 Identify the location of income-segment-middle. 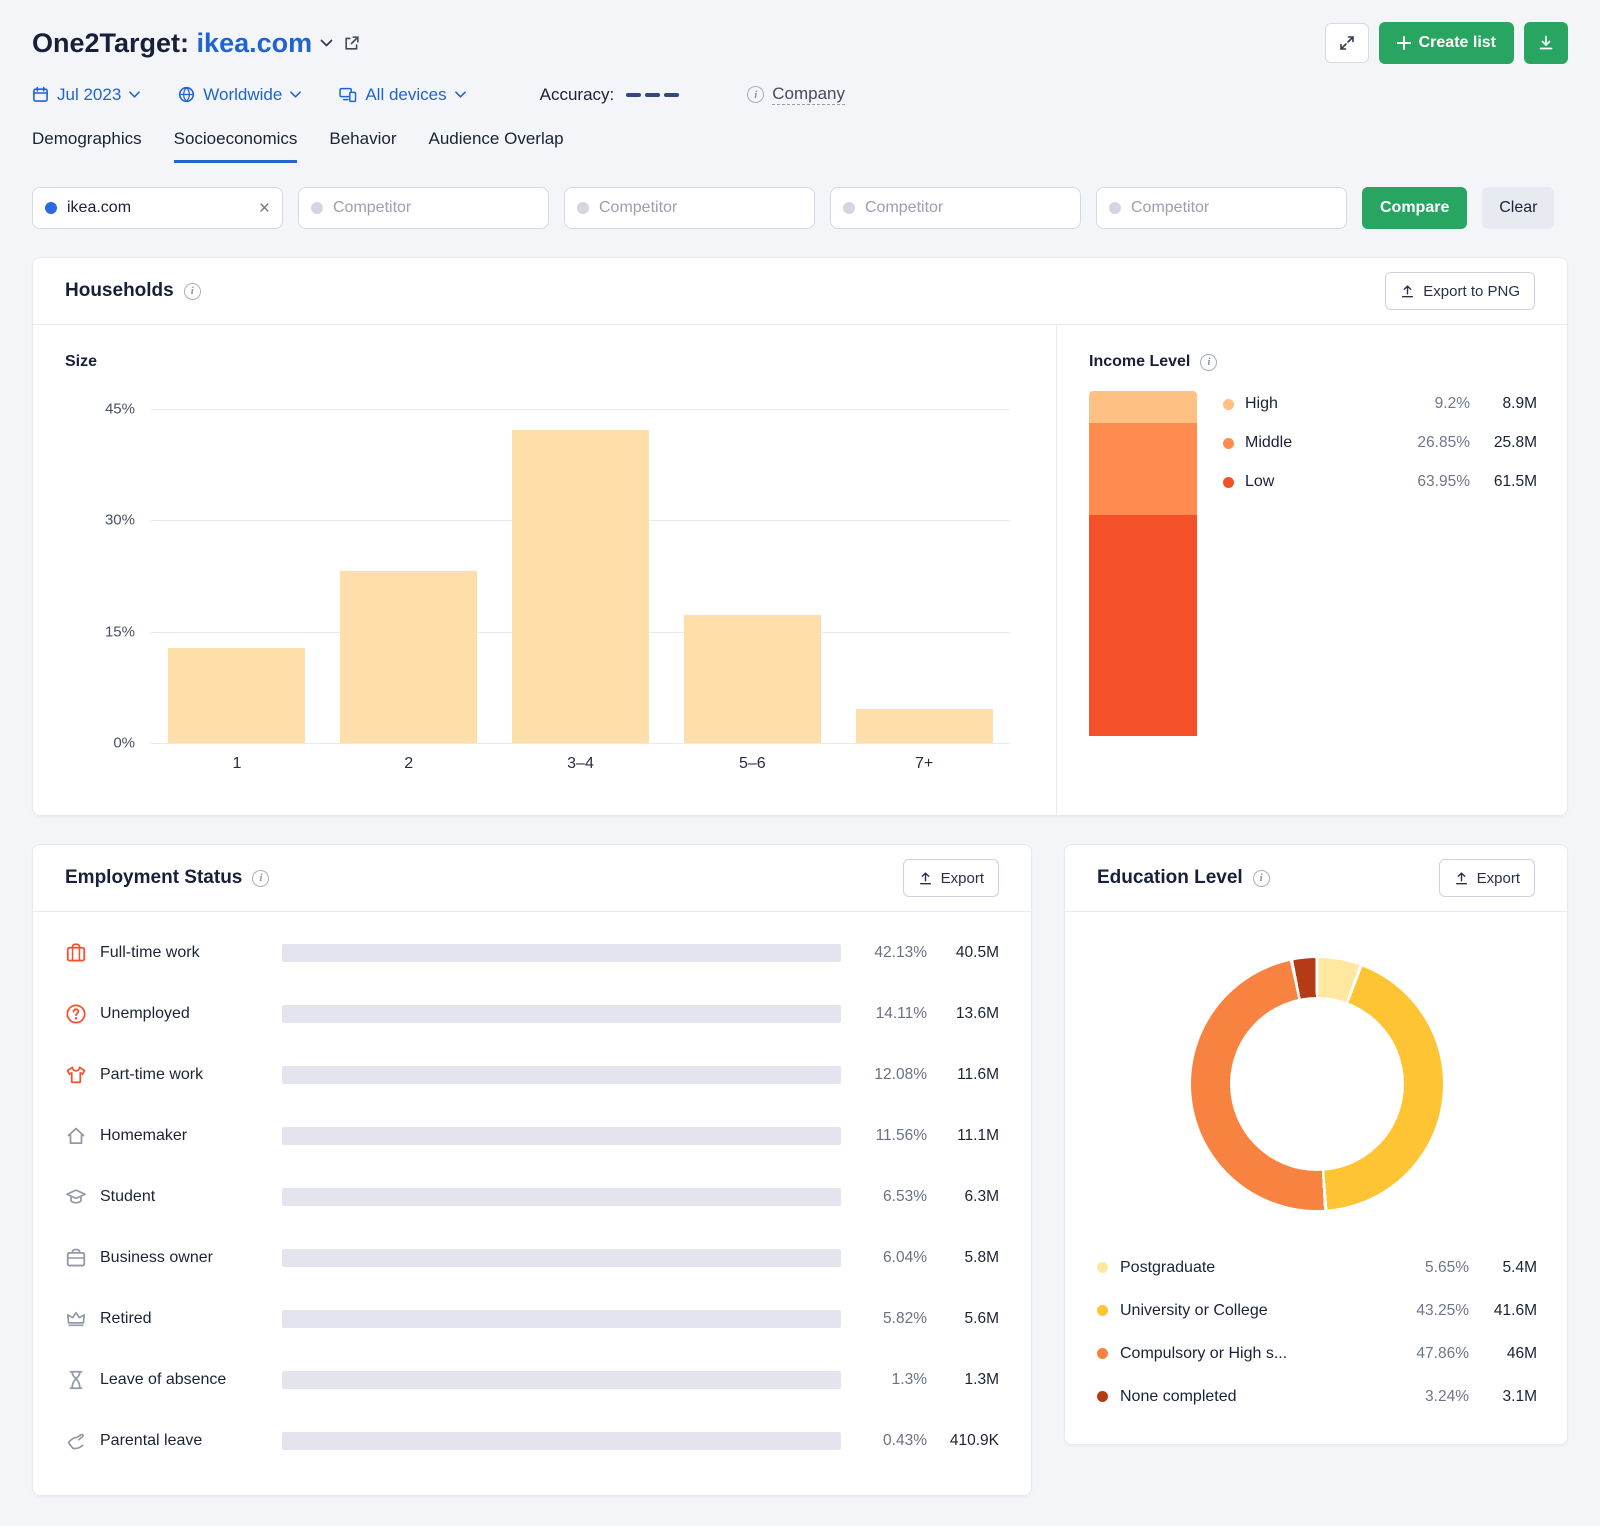
(1143, 469).